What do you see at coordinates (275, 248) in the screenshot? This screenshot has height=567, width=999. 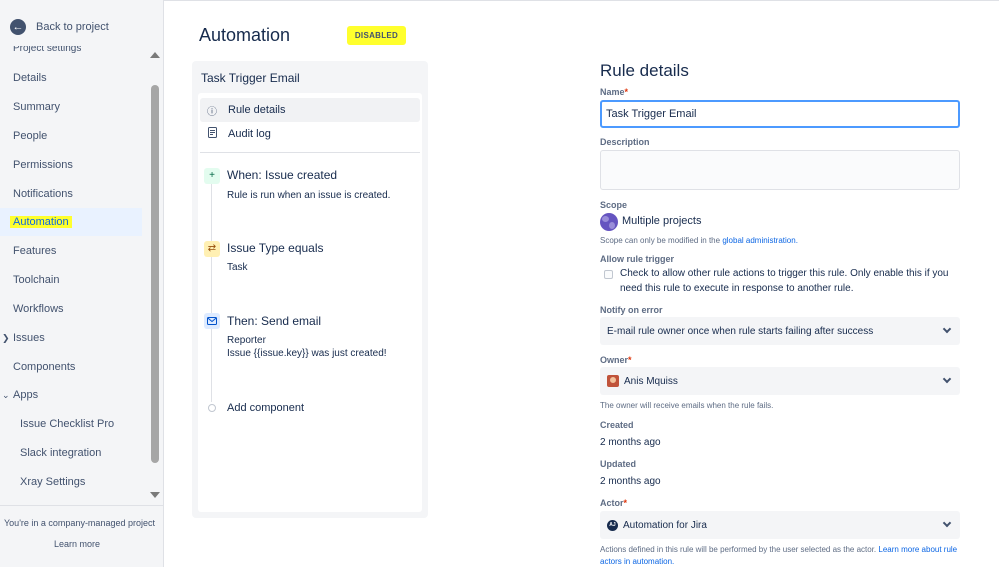 I see `condition-component-title: Issue Type equals` at bounding box center [275, 248].